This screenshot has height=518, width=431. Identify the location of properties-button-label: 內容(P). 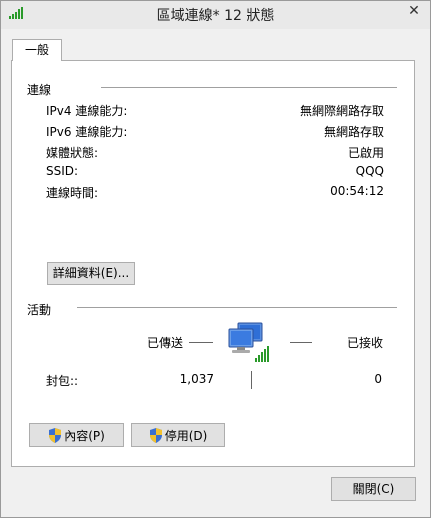
(84, 435).